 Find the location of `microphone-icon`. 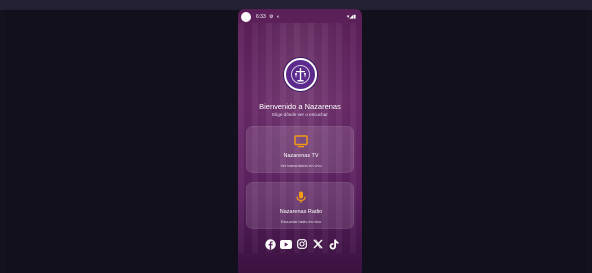

microphone-icon is located at coordinates (301, 197).